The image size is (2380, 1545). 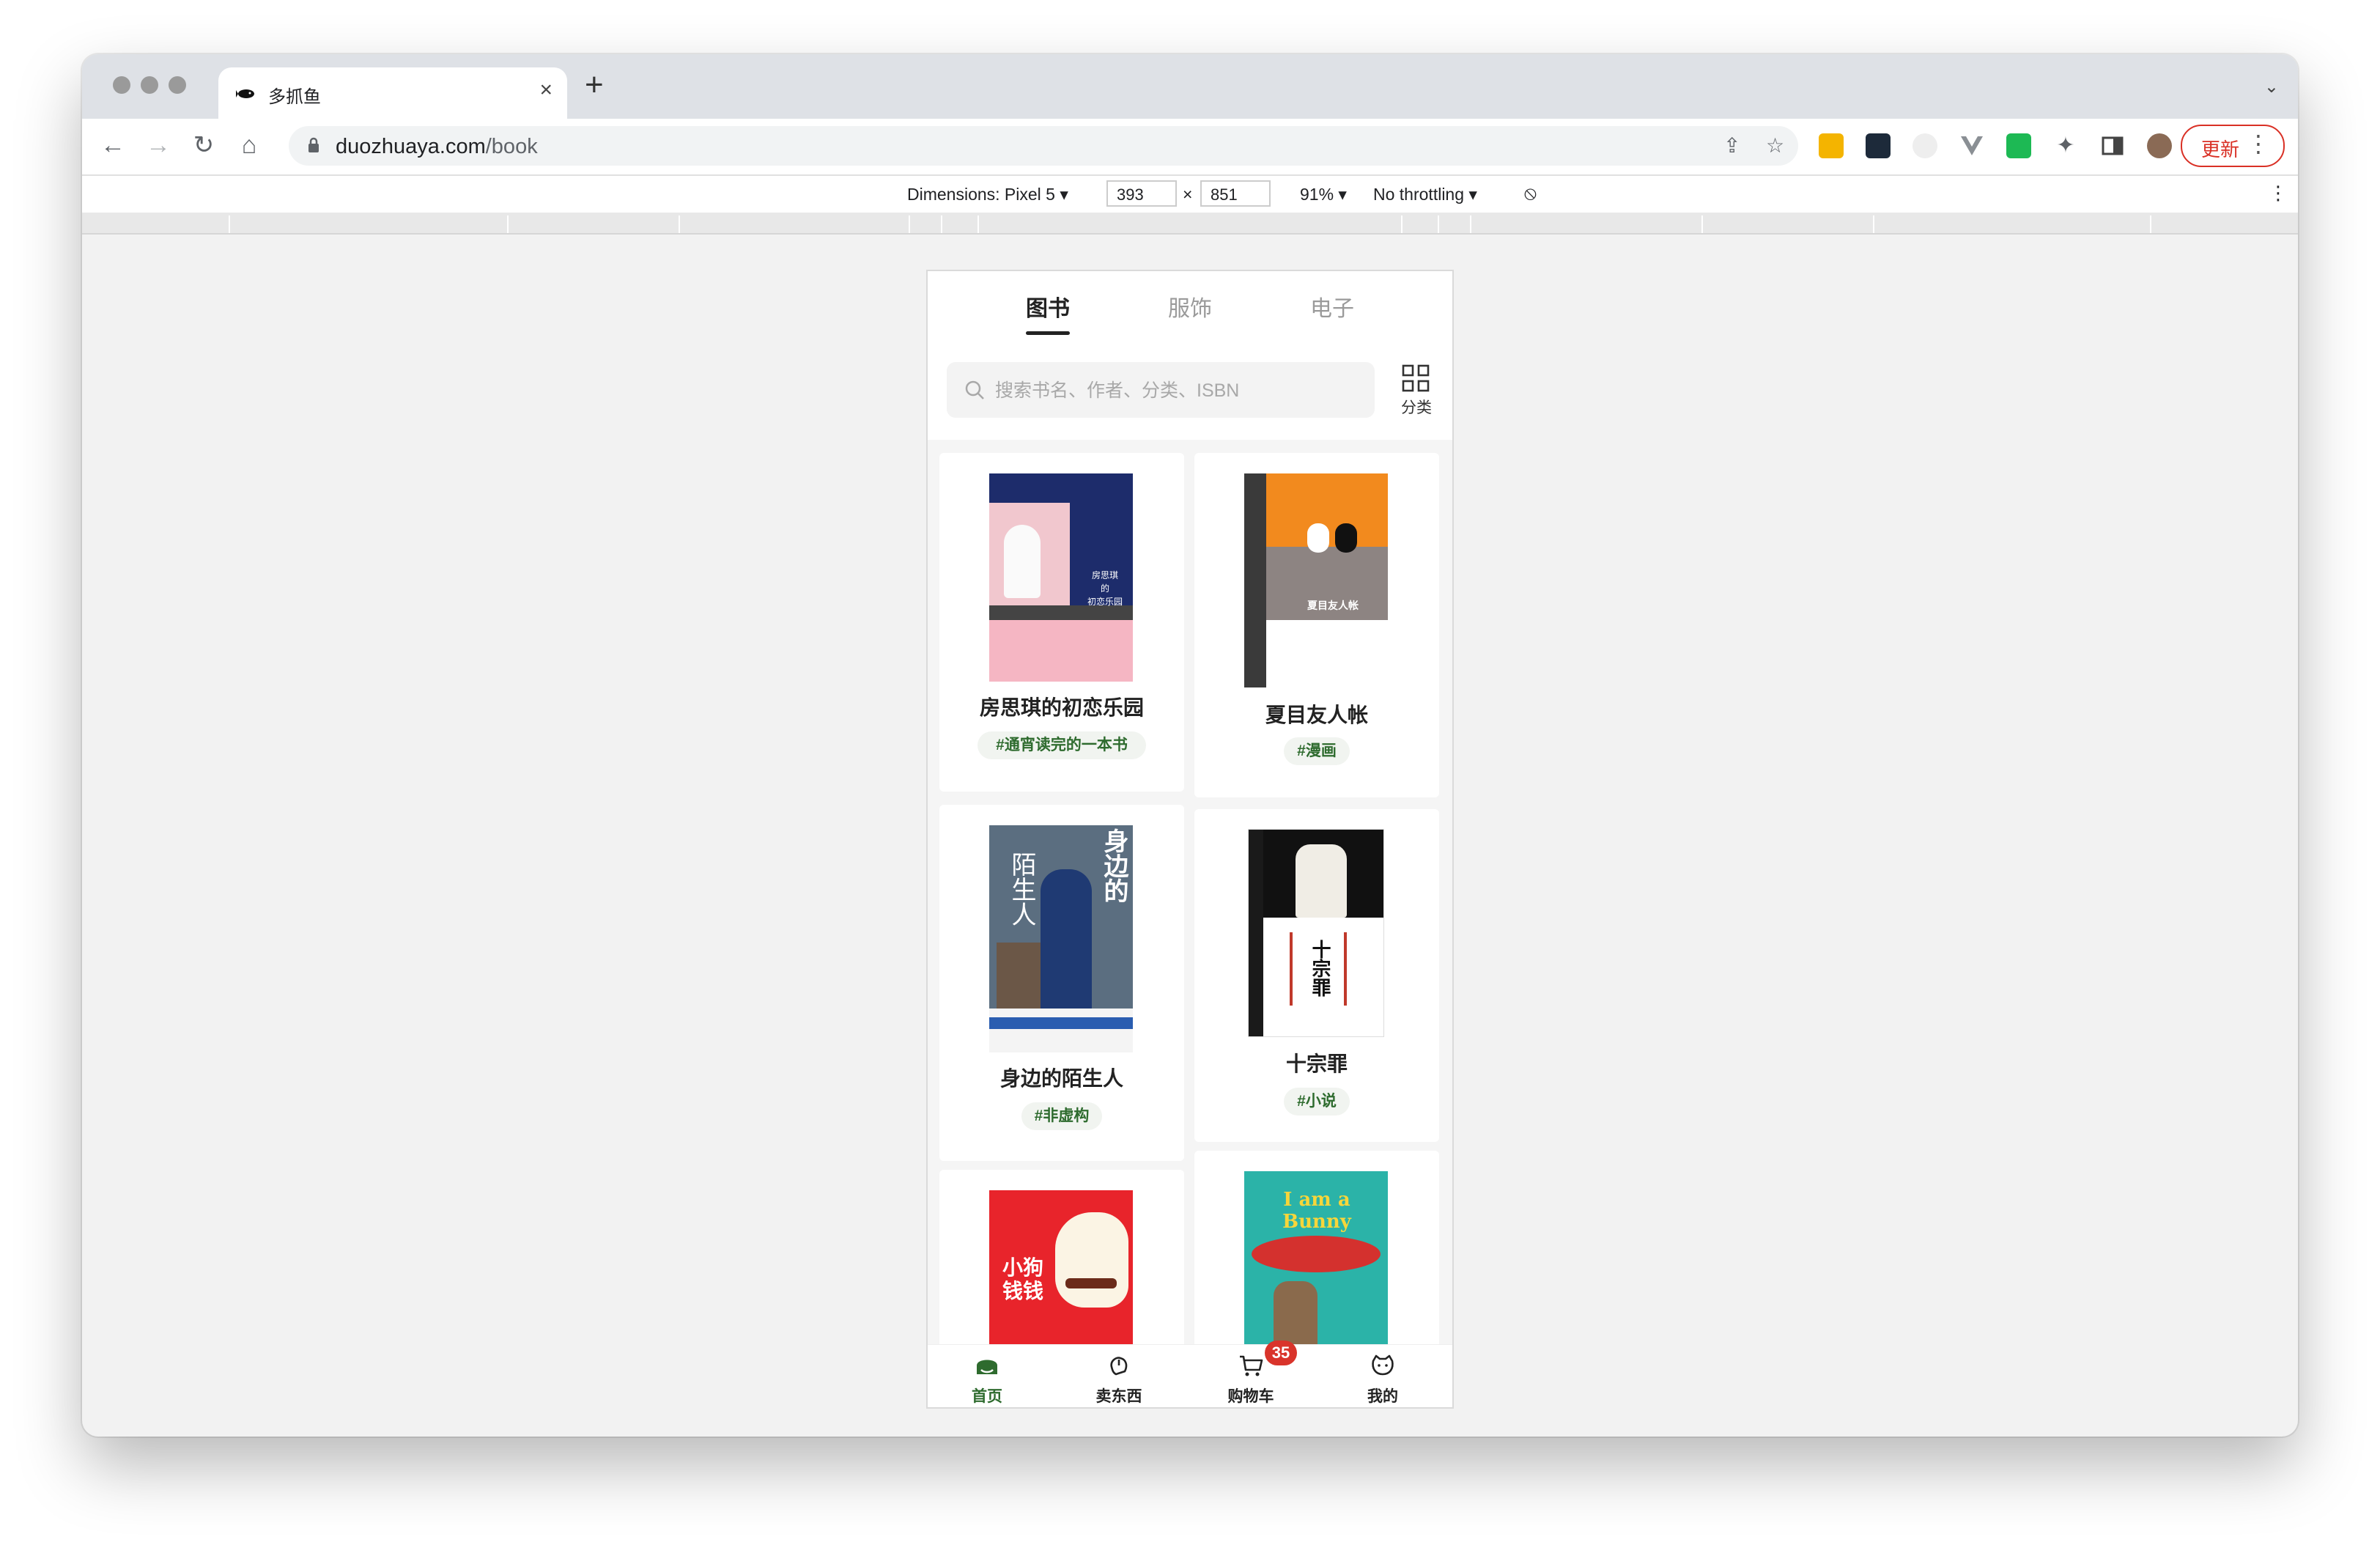 What do you see at coordinates (545, 90) in the screenshot?
I see `tab-close-icon: ×` at bounding box center [545, 90].